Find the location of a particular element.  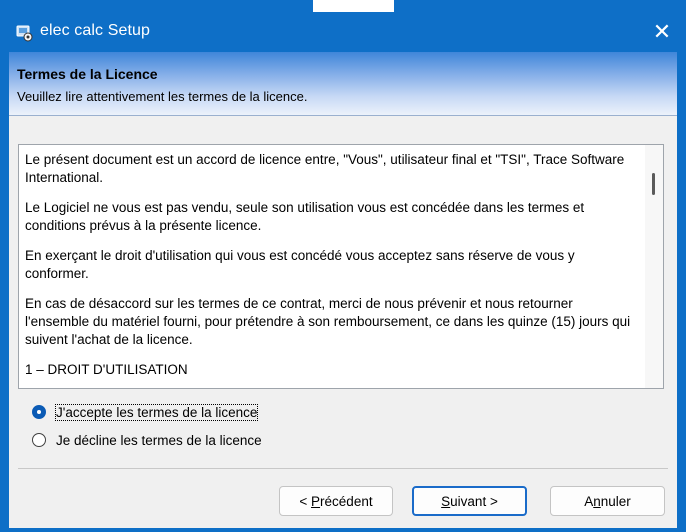

license-section-heading: 1 – DROIT D'UTILISATION is located at coordinates (106, 369).